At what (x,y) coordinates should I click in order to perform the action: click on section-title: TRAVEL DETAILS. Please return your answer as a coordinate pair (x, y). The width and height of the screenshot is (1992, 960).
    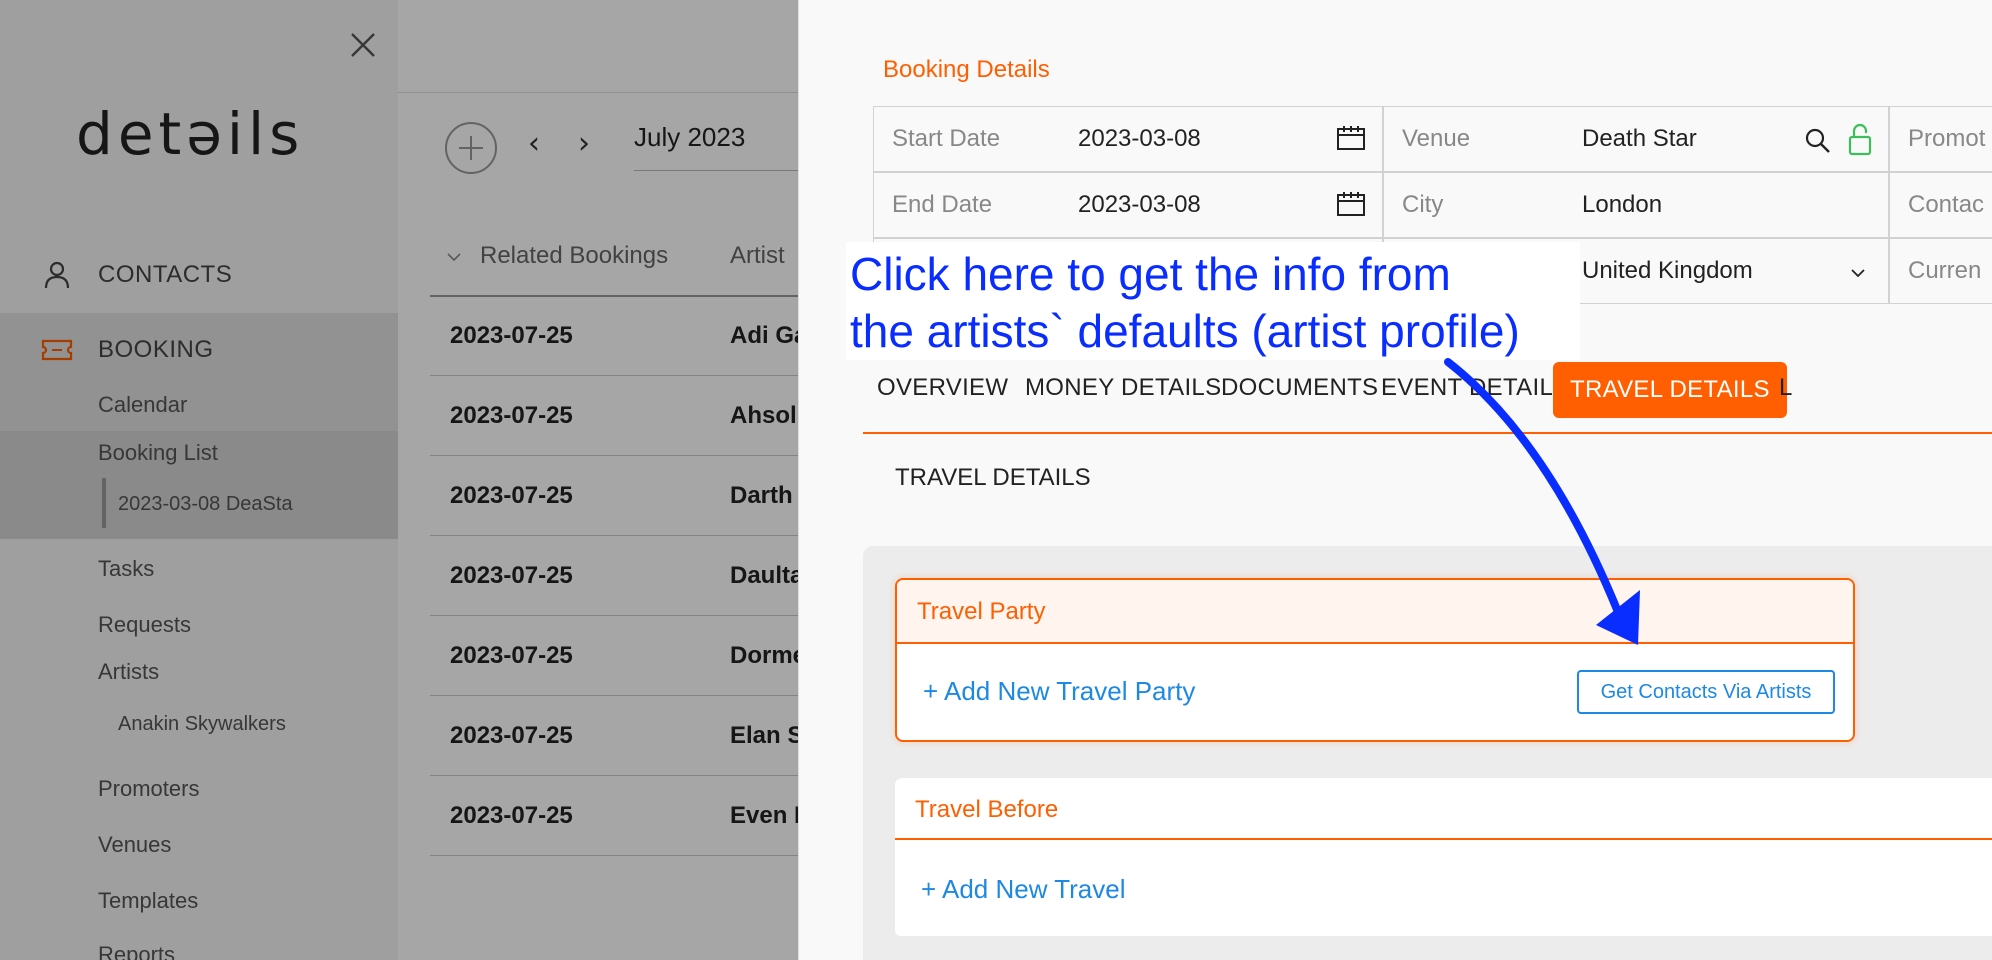
    Looking at the image, I should click on (993, 477).